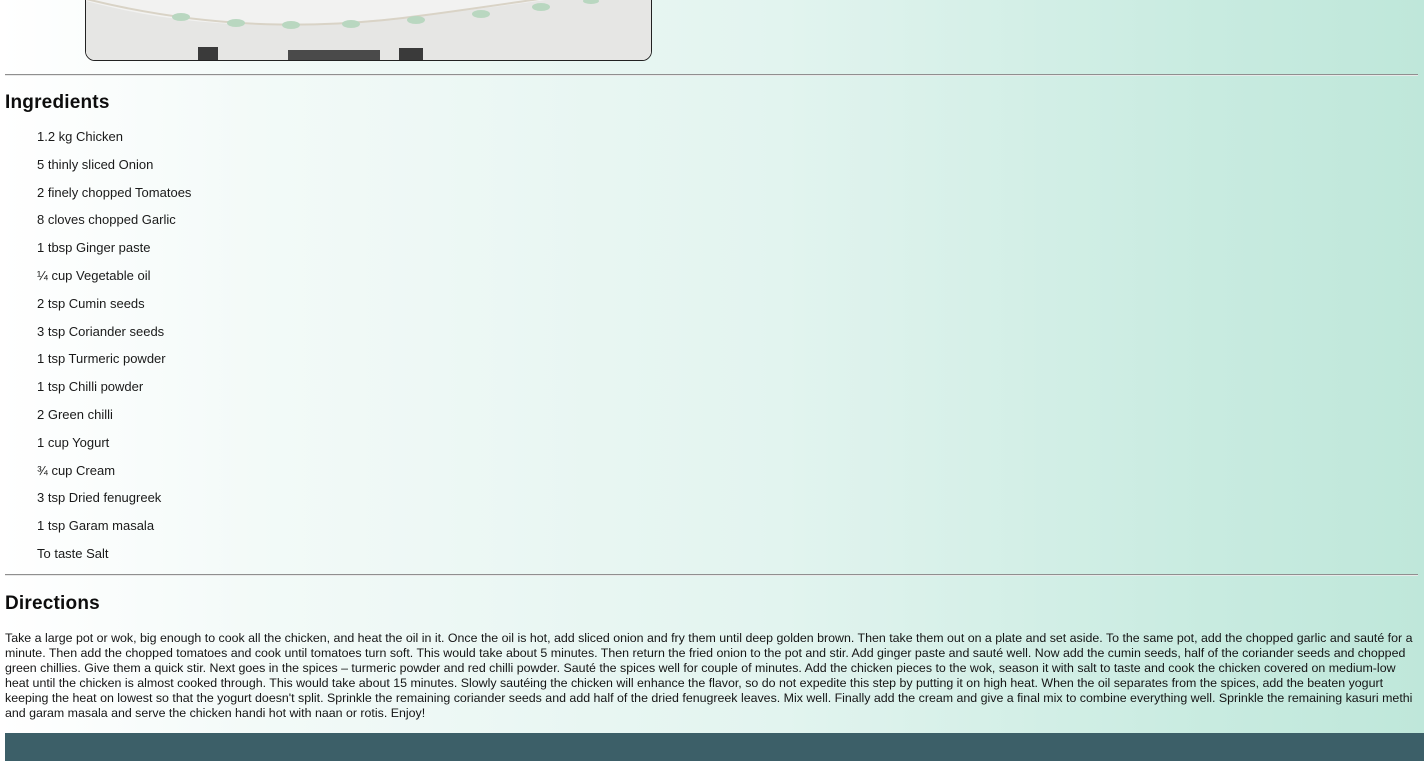 This screenshot has width=1424, height=761. Describe the element at coordinates (94, 275) in the screenshot. I see `ingredient-item: ¼ cup Vegetable oil` at that location.